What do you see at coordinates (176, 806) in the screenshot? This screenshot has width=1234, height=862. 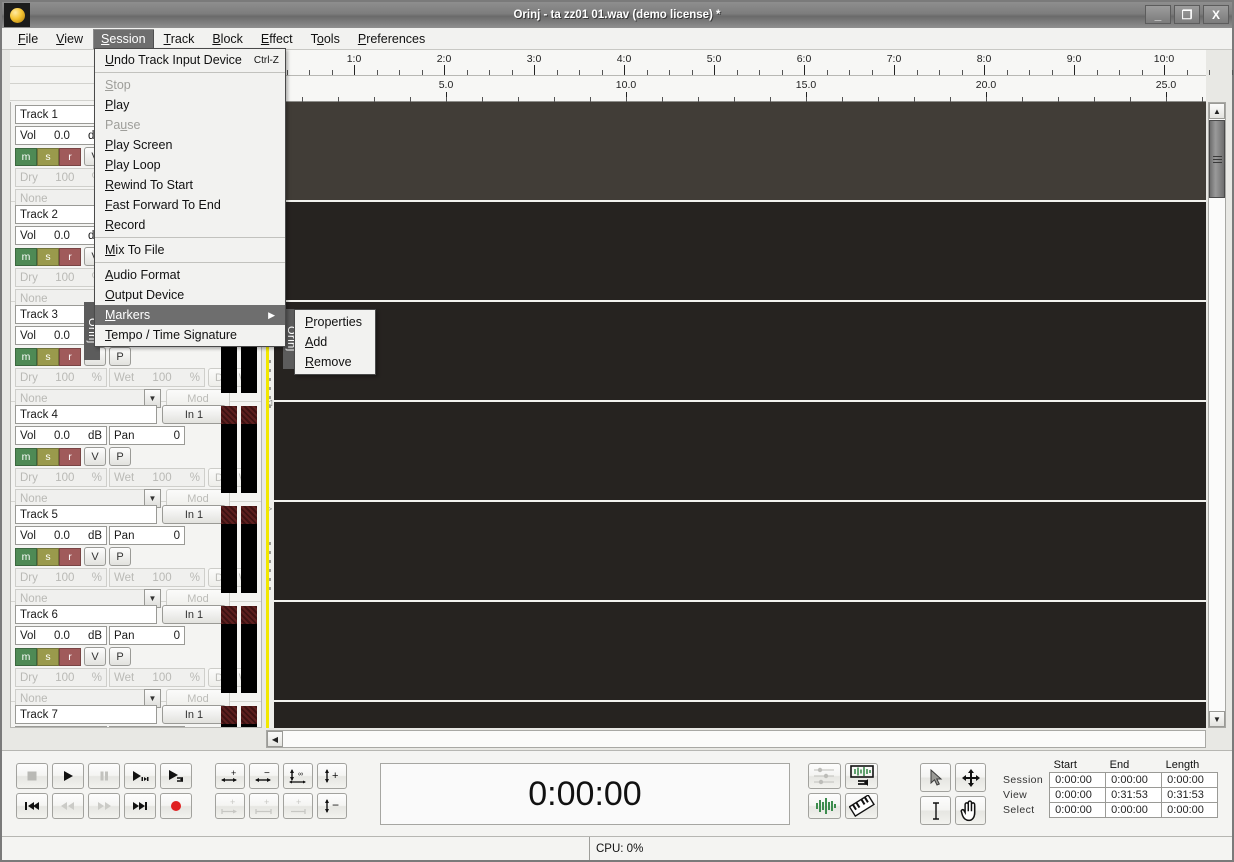 I see `record-button` at bounding box center [176, 806].